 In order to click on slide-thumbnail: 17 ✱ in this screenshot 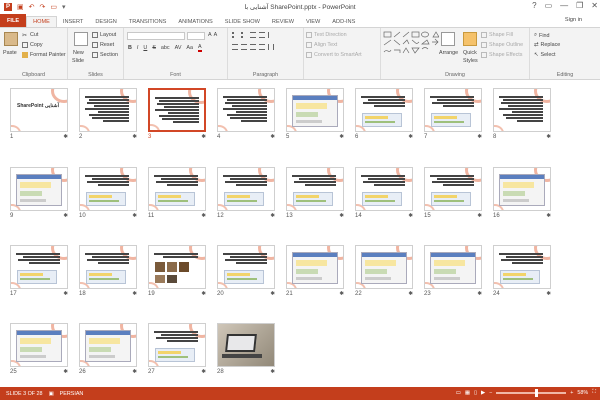, I will do `click(39, 272)`.